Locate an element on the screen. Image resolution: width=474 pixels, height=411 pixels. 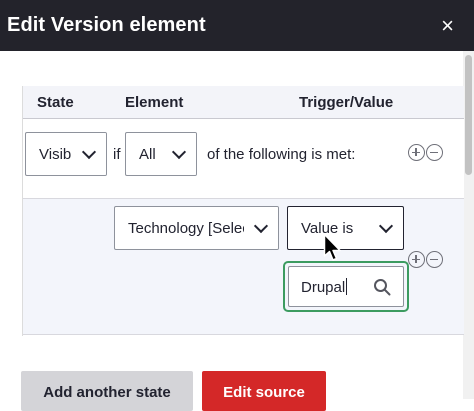
close-icon: × is located at coordinates (447, 25).